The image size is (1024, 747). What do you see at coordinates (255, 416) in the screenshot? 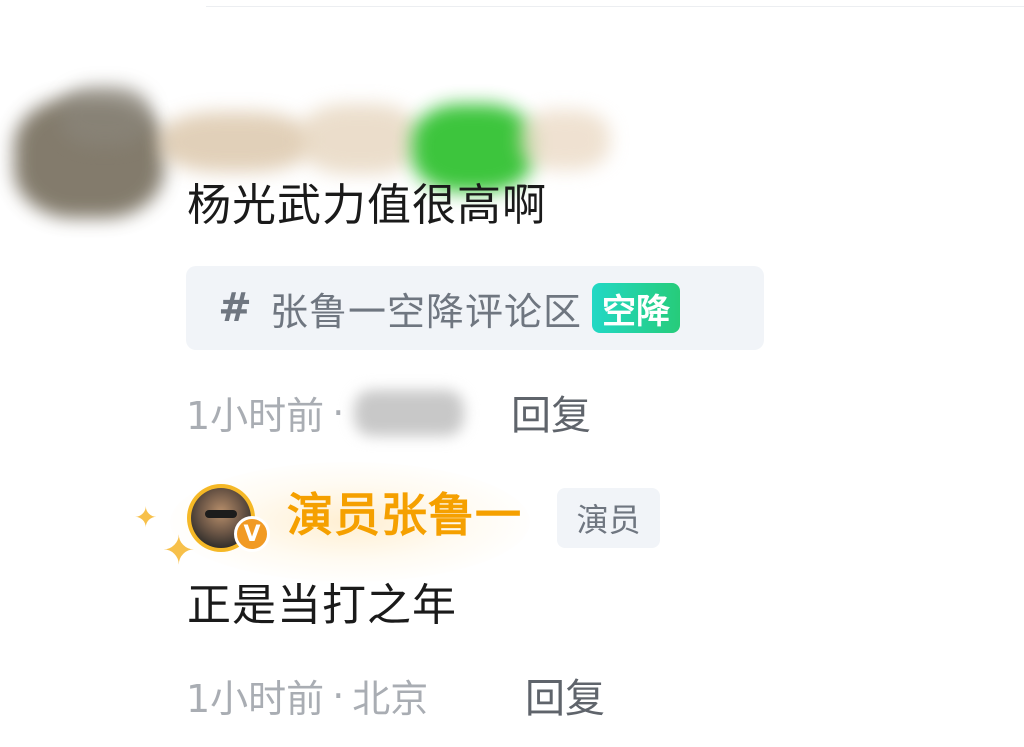
I see `comment-time: 1小时前` at bounding box center [255, 416].